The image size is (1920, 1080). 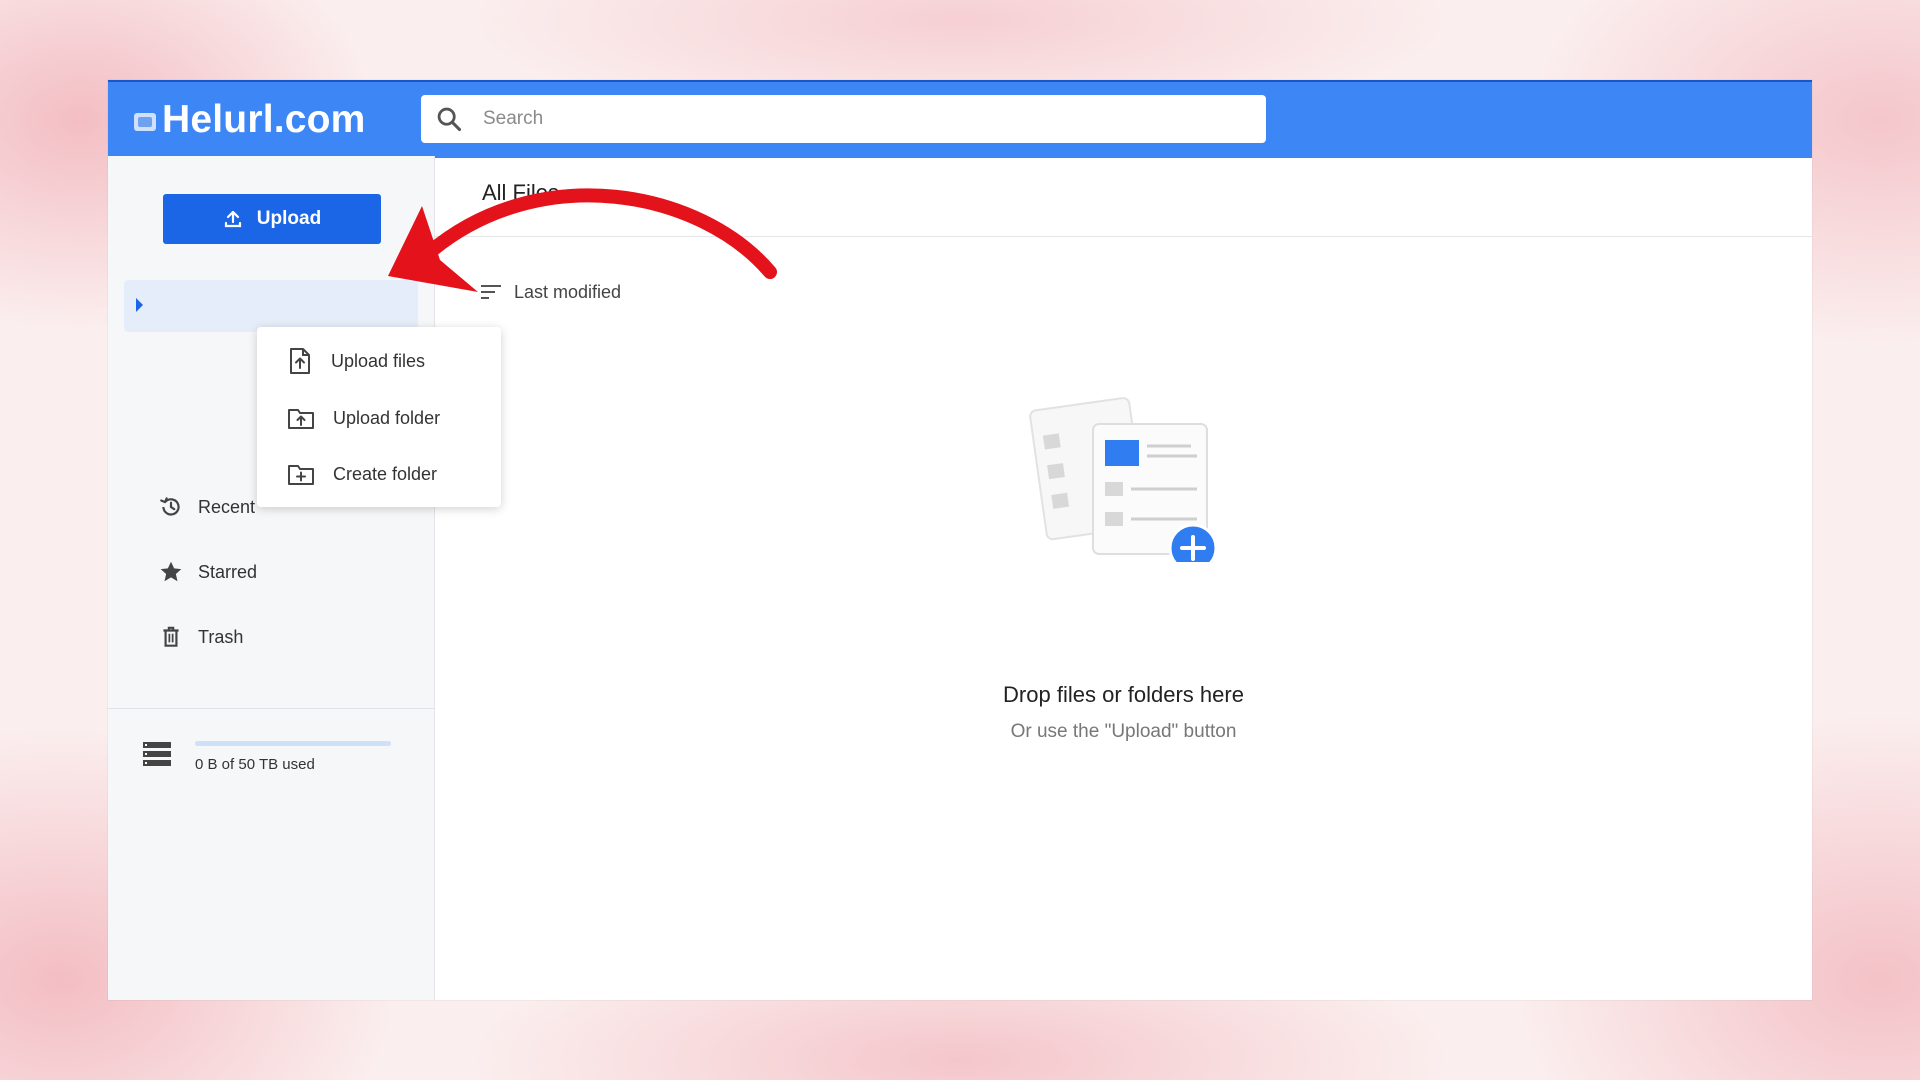 I want to click on logo-icon, so click(x=145, y=122).